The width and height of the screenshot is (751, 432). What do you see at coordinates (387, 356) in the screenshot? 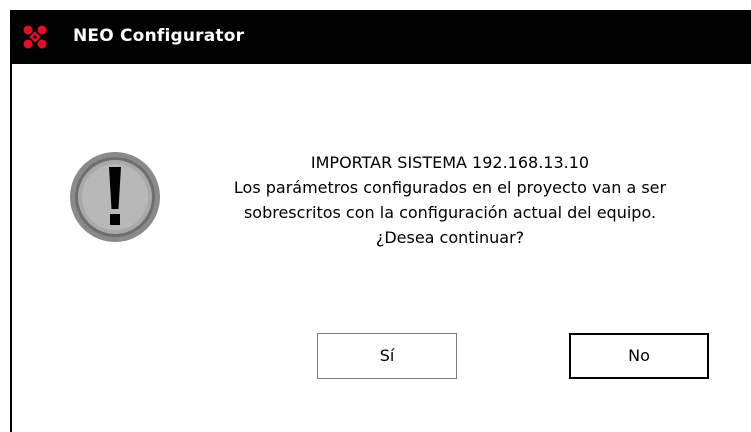
I see `yes-button: Sí` at bounding box center [387, 356].